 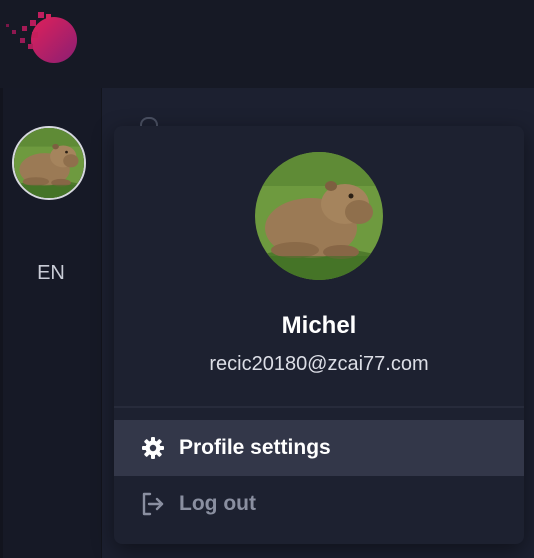 I want to click on profile-avatar, so click(x=319, y=216).